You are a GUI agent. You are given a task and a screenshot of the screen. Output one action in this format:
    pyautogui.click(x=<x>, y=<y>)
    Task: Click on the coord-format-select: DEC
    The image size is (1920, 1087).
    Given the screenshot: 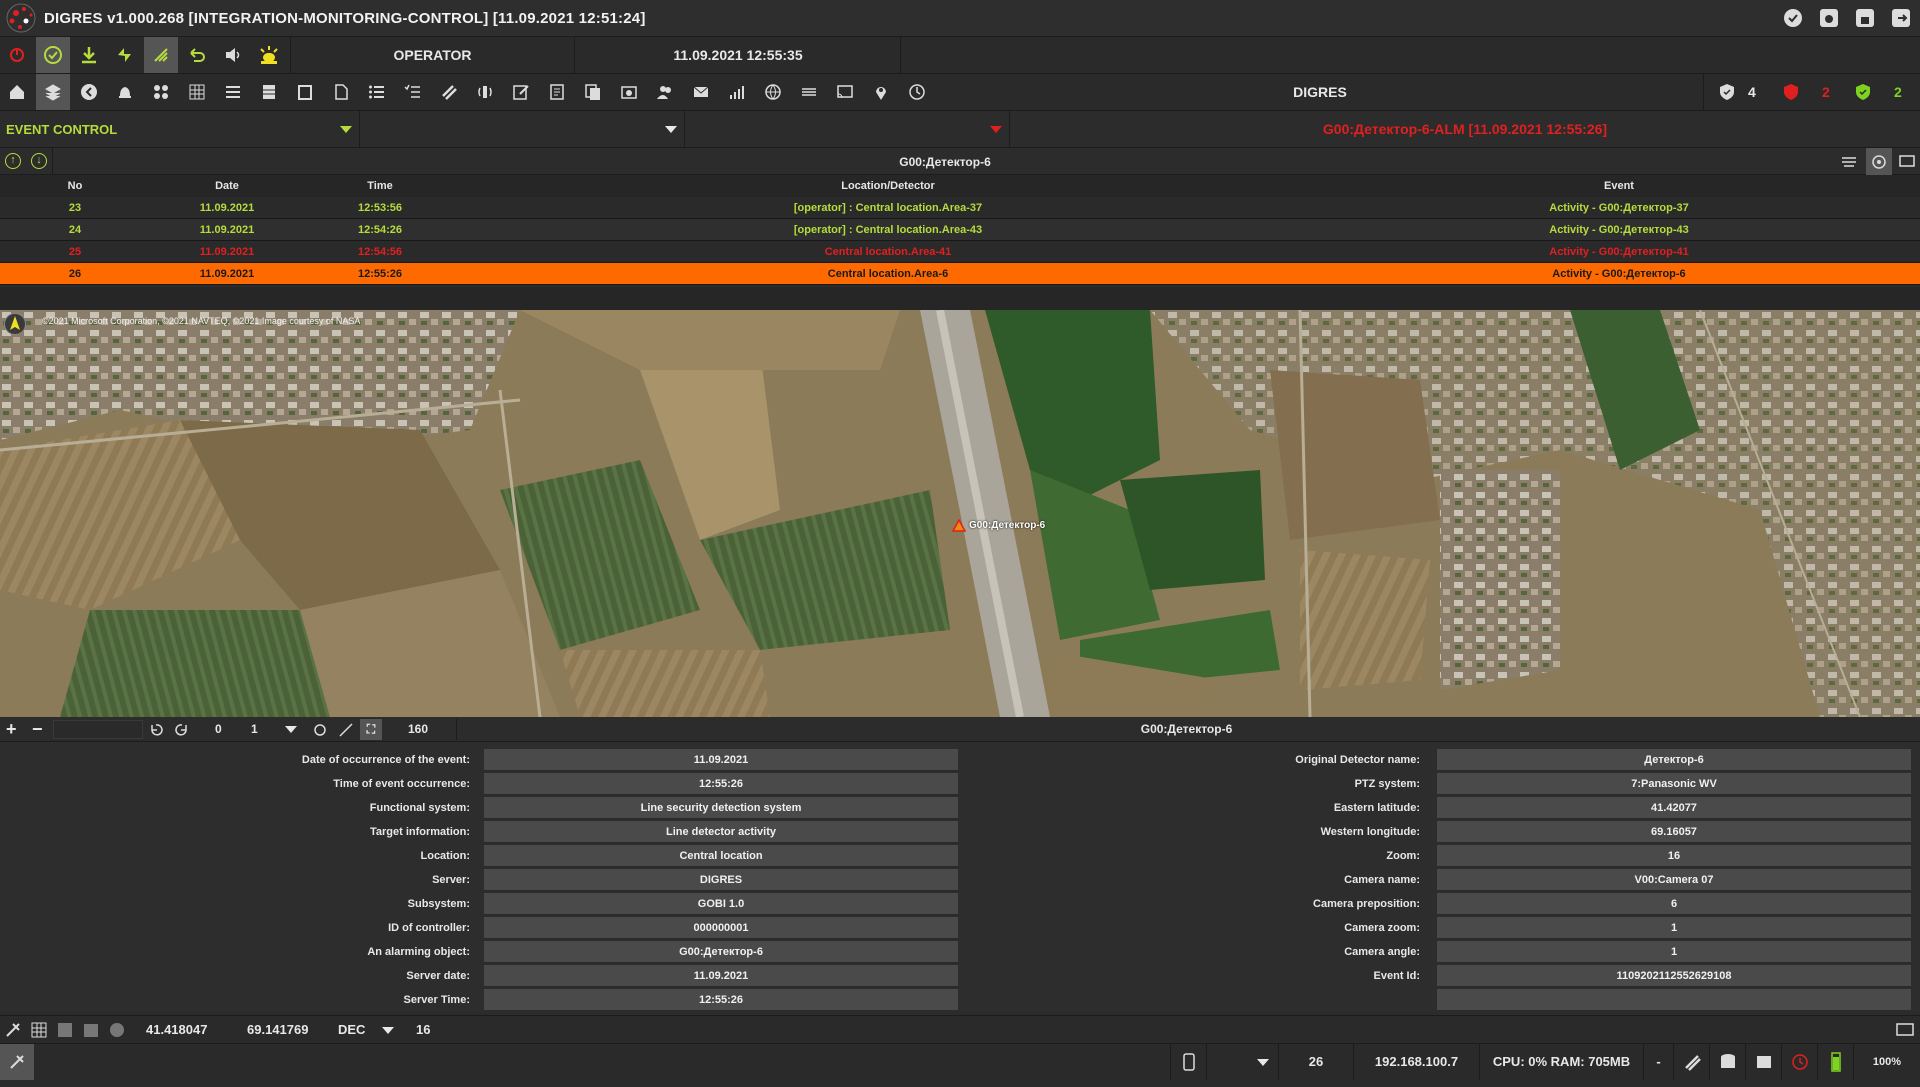 What is the action you would take?
    pyautogui.click(x=351, y=1030)
    